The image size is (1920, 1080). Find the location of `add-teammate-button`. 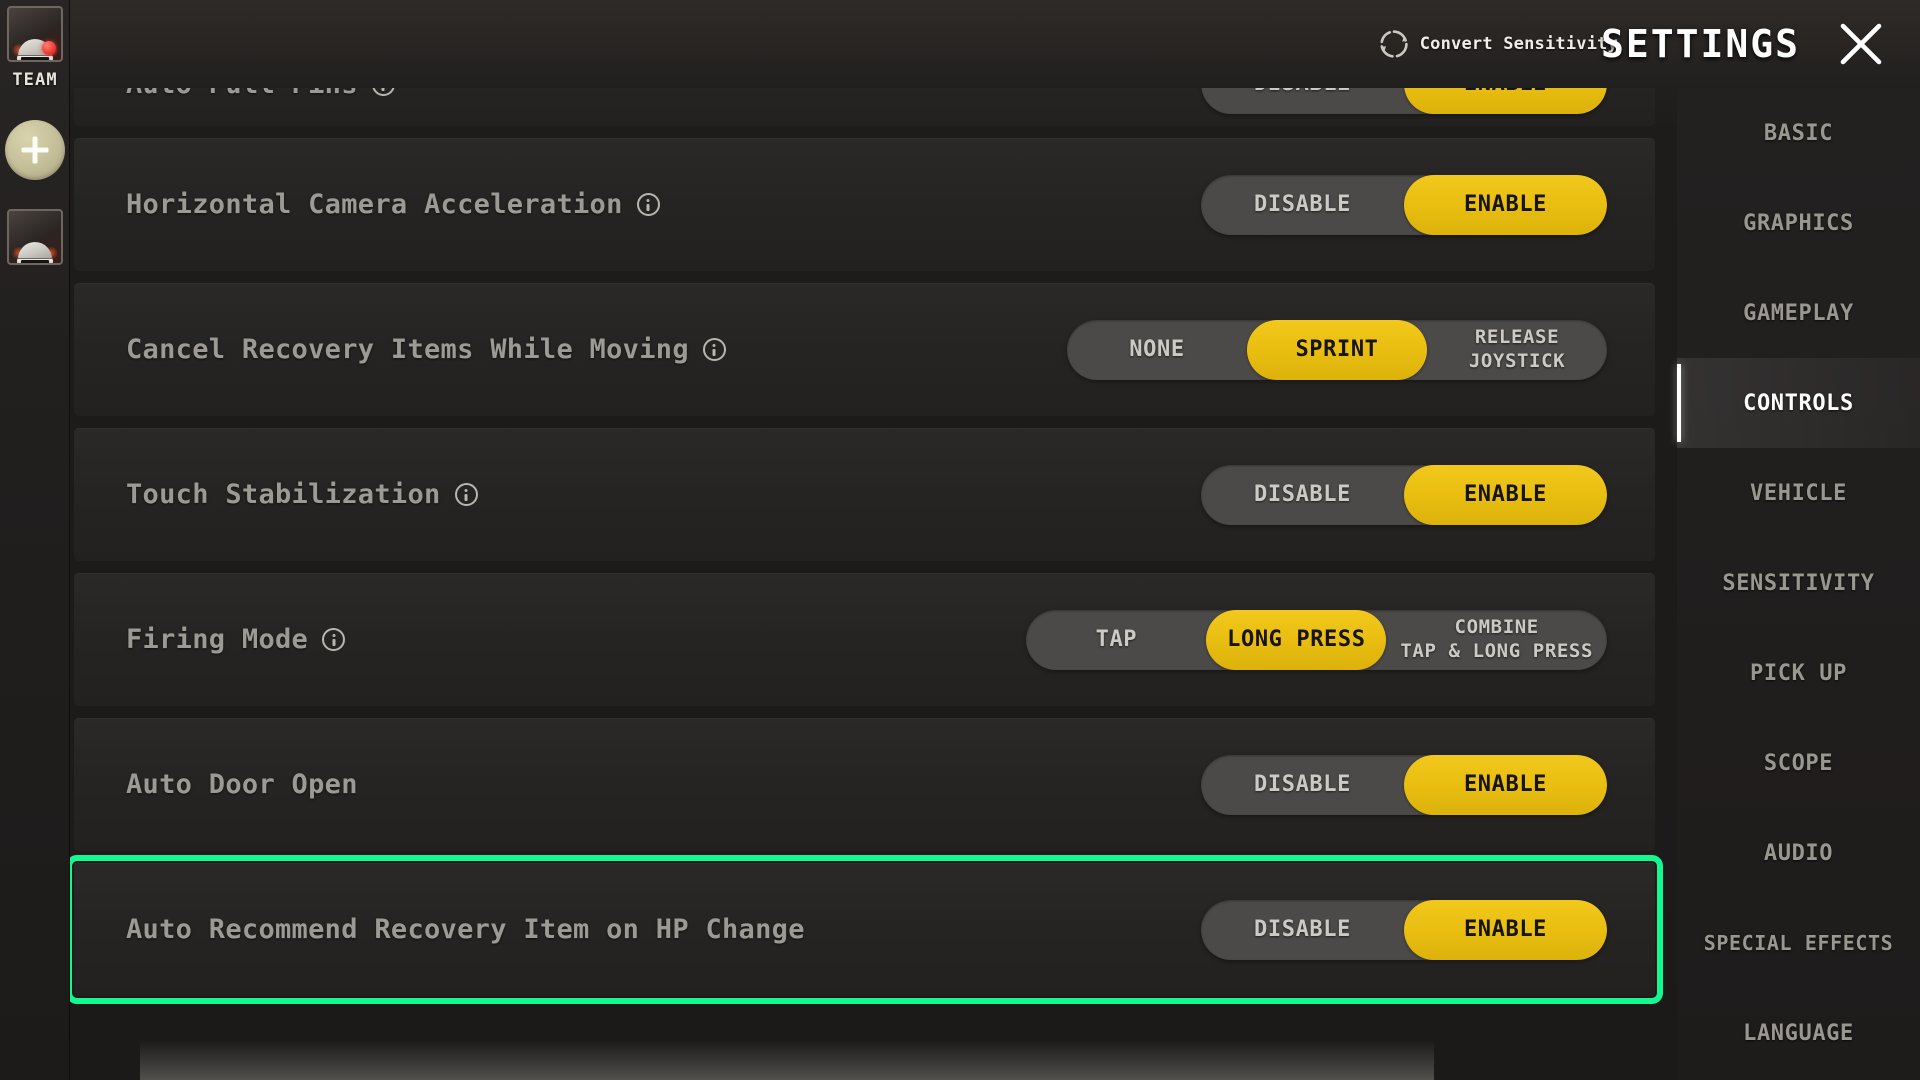

add-teammate-button is located at coordinates (35, 150).